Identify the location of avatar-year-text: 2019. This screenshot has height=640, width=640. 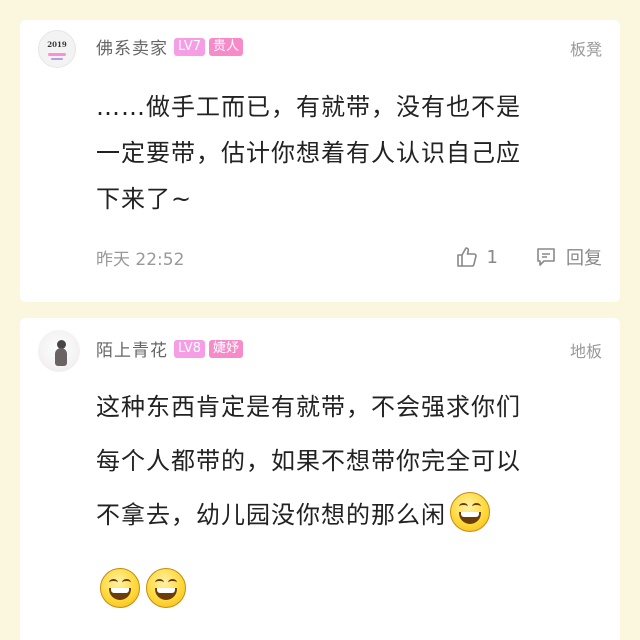
(57, 44).